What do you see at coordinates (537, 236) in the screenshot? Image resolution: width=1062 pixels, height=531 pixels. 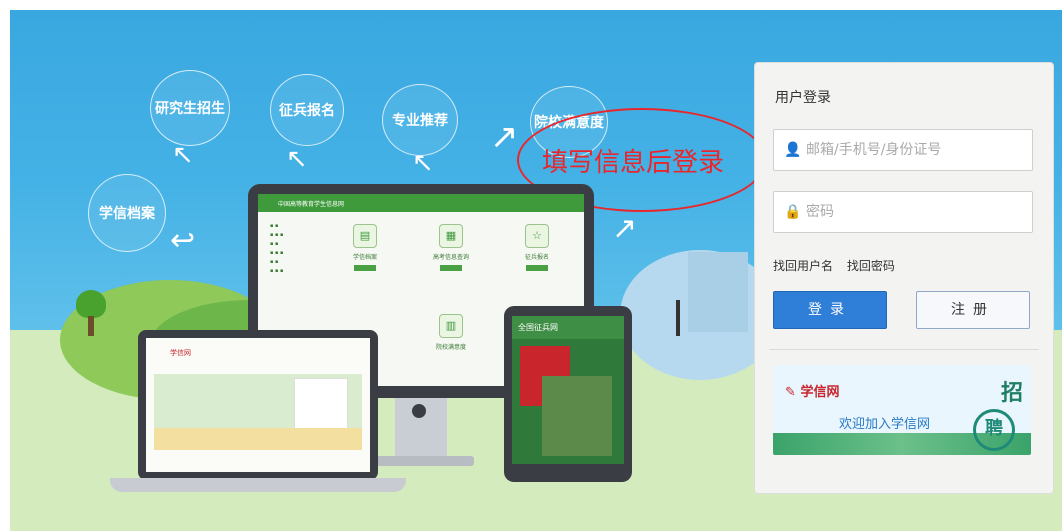 I see `star-icon: ☆` at bounding box center [537, 236].